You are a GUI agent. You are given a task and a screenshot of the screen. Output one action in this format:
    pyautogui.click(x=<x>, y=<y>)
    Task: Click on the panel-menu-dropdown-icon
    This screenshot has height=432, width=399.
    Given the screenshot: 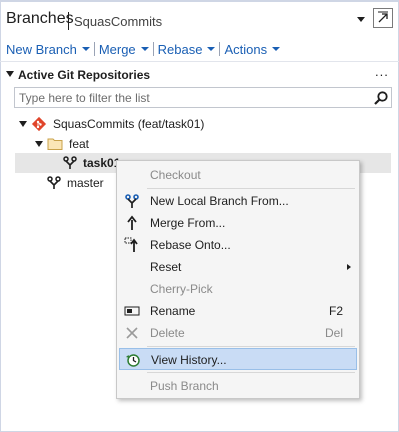 What is the action you would take?
    pyautogui.click(x=361, y=19)
    